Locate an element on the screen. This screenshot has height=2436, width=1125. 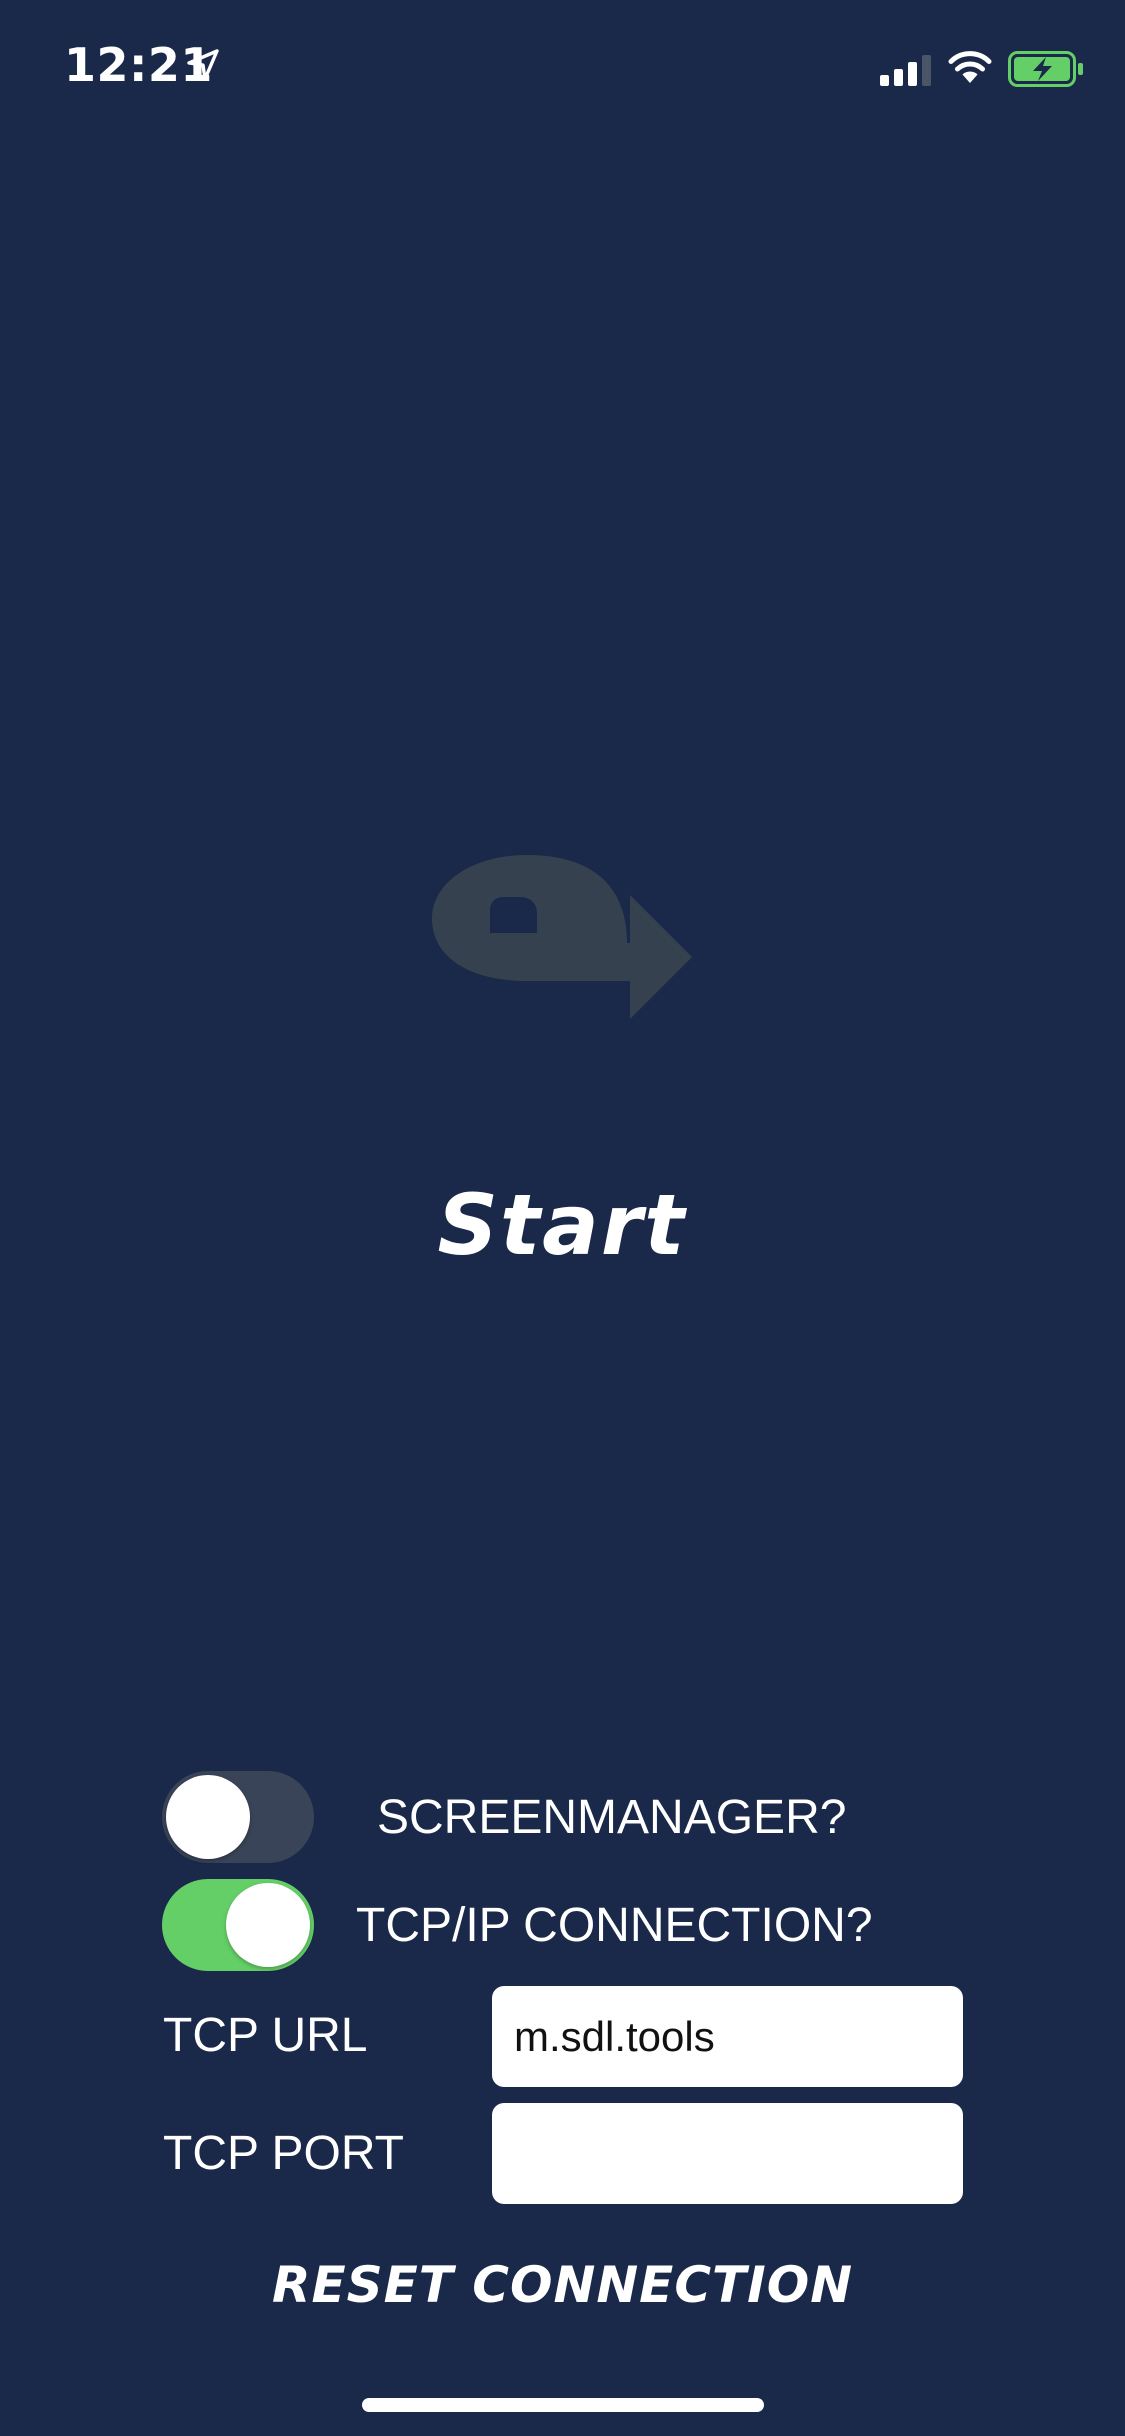
status-bar: 12:21 is located at coordinates (562, 70).